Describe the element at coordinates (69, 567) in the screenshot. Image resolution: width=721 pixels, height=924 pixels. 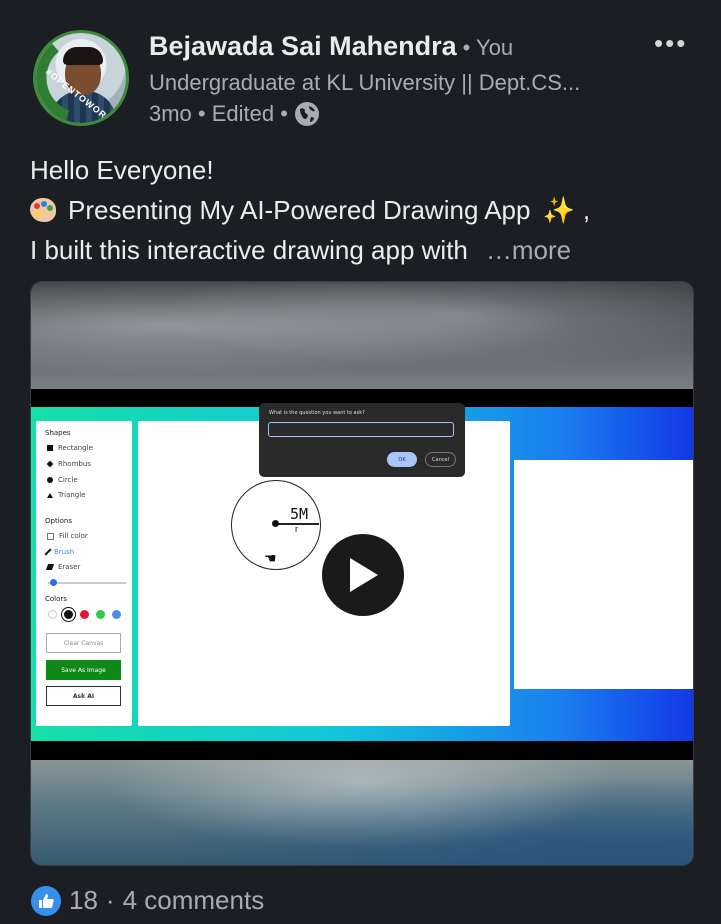
I see `option-label: Eraser` at that location.